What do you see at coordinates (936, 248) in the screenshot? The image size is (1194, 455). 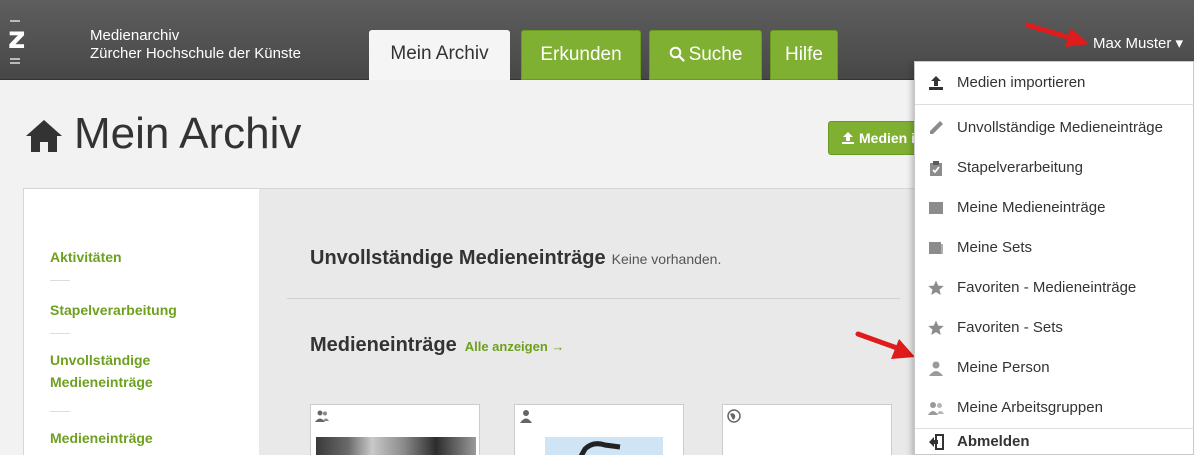 I see `set-icon` at bounding box center [936, 248].